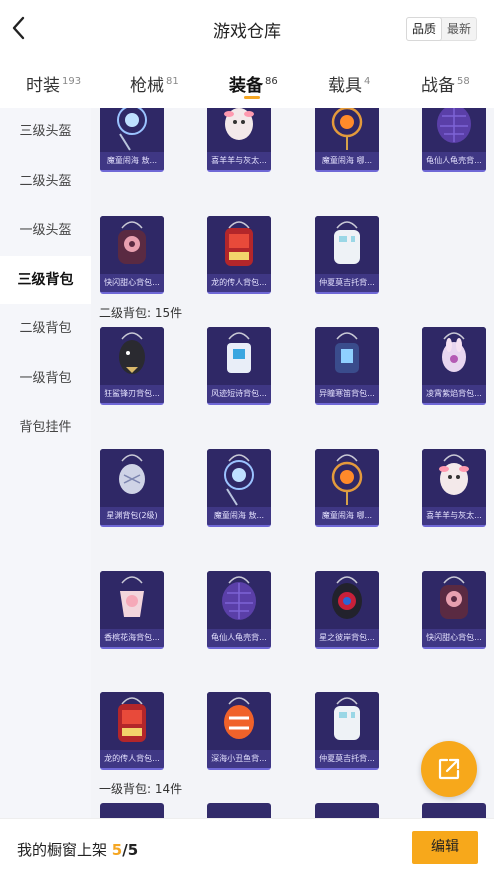 The image size is (494, 875). Describe the element at coordinates (141, 789) in the screenshot. I see `section-title-level1: 一级背包: 14件` at that location.